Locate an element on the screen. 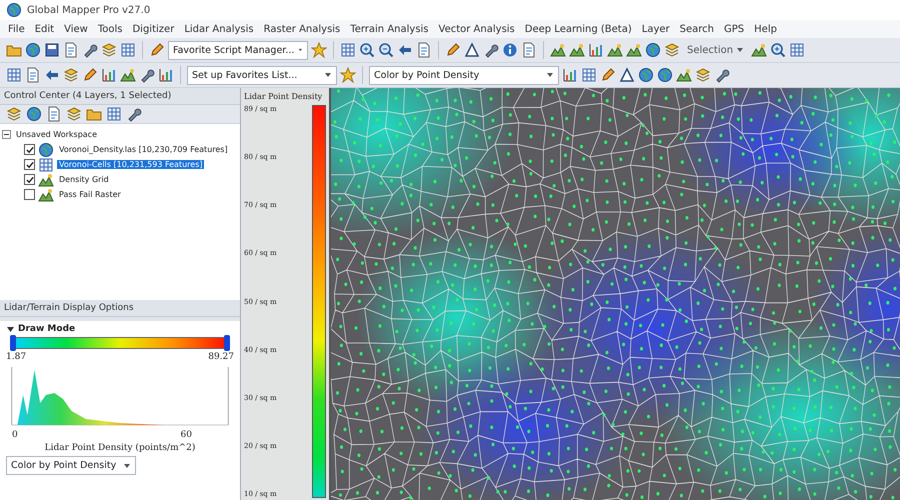 The width and height of the screenshot is (900, 500). section-title: Draw Mode is located at coordinates (47, 329).